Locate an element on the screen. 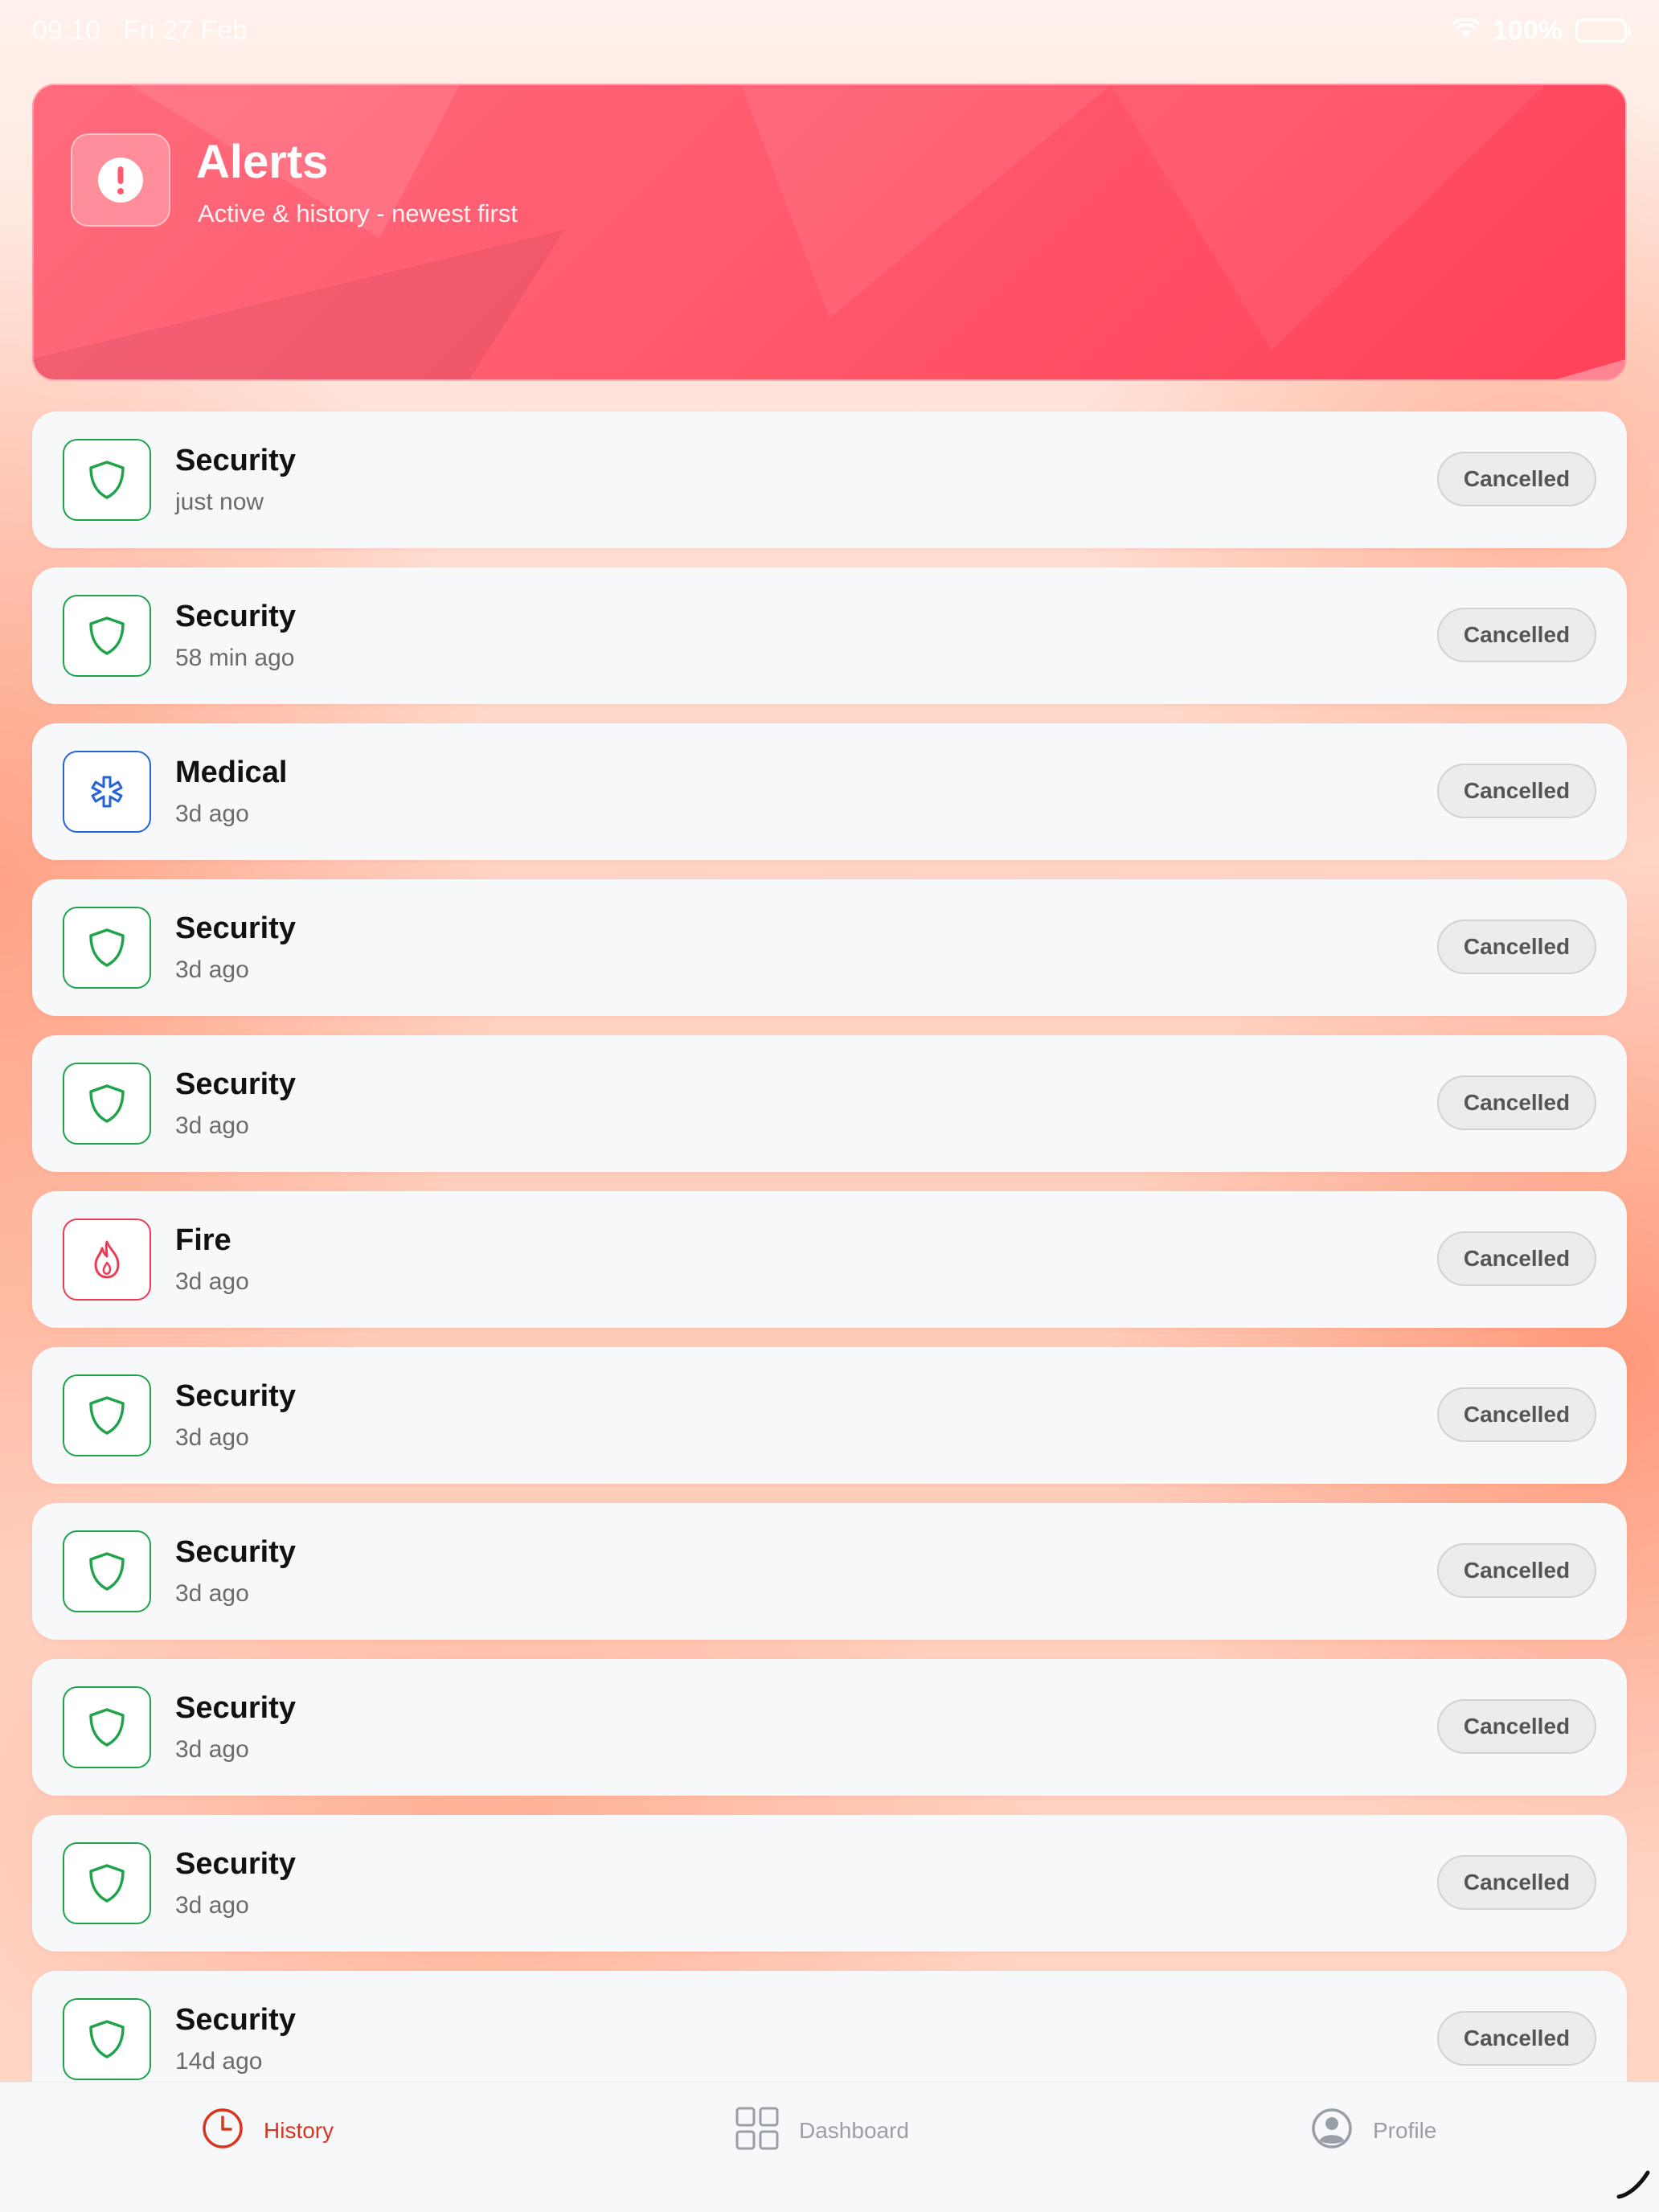 The image size is (1659, 2212). status-bar: 09:10 Fri 27 Feb 100% is located at coordinates (829, 30).